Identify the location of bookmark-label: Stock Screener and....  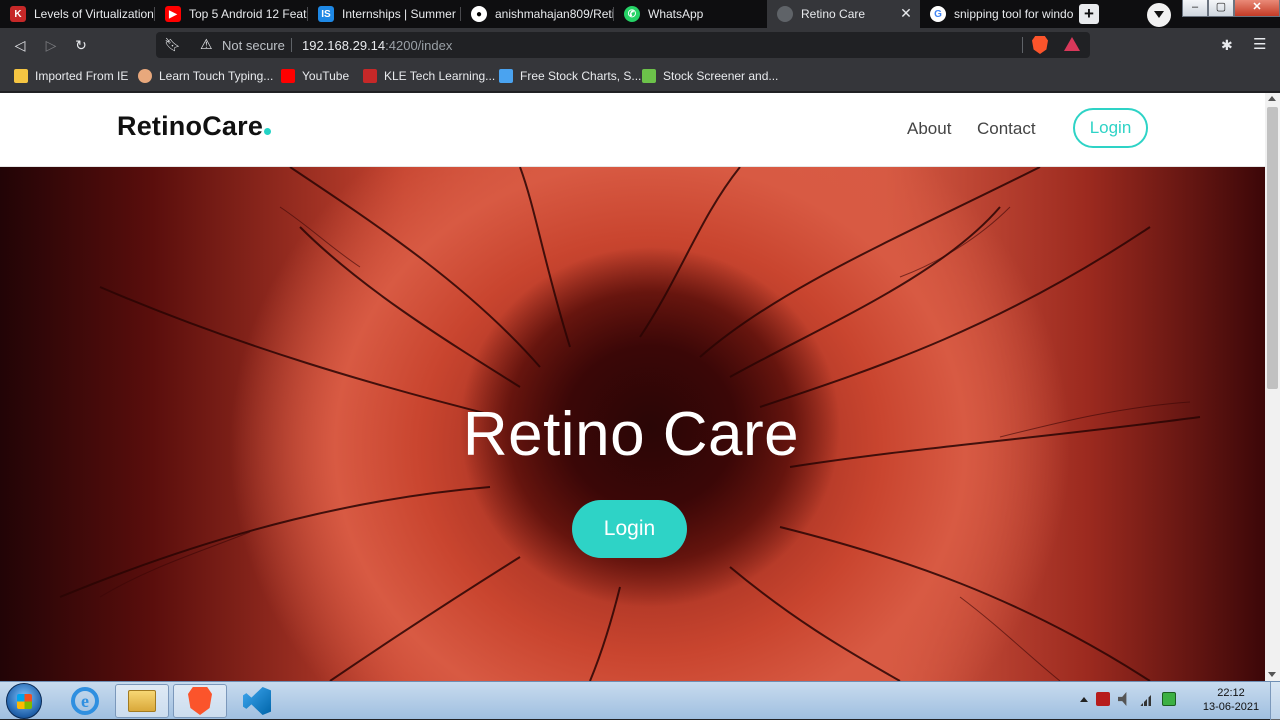
(721, 76).